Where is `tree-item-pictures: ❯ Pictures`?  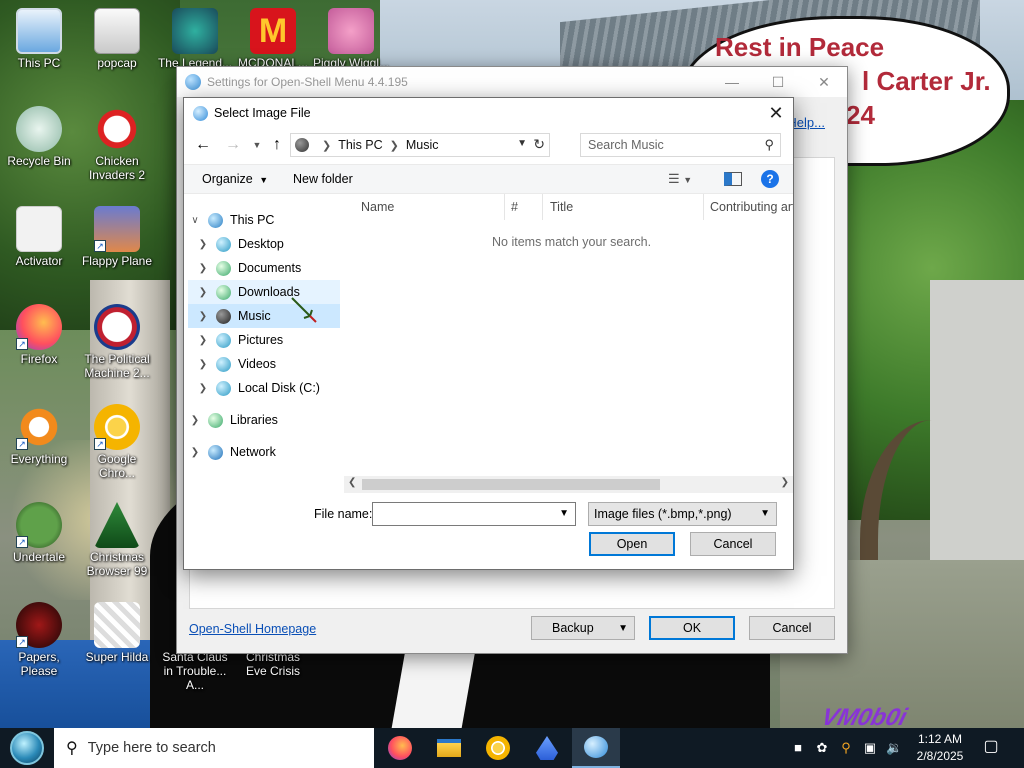 tree-item-pictures: ❯ Pictures is located at coordinates (268, 340).